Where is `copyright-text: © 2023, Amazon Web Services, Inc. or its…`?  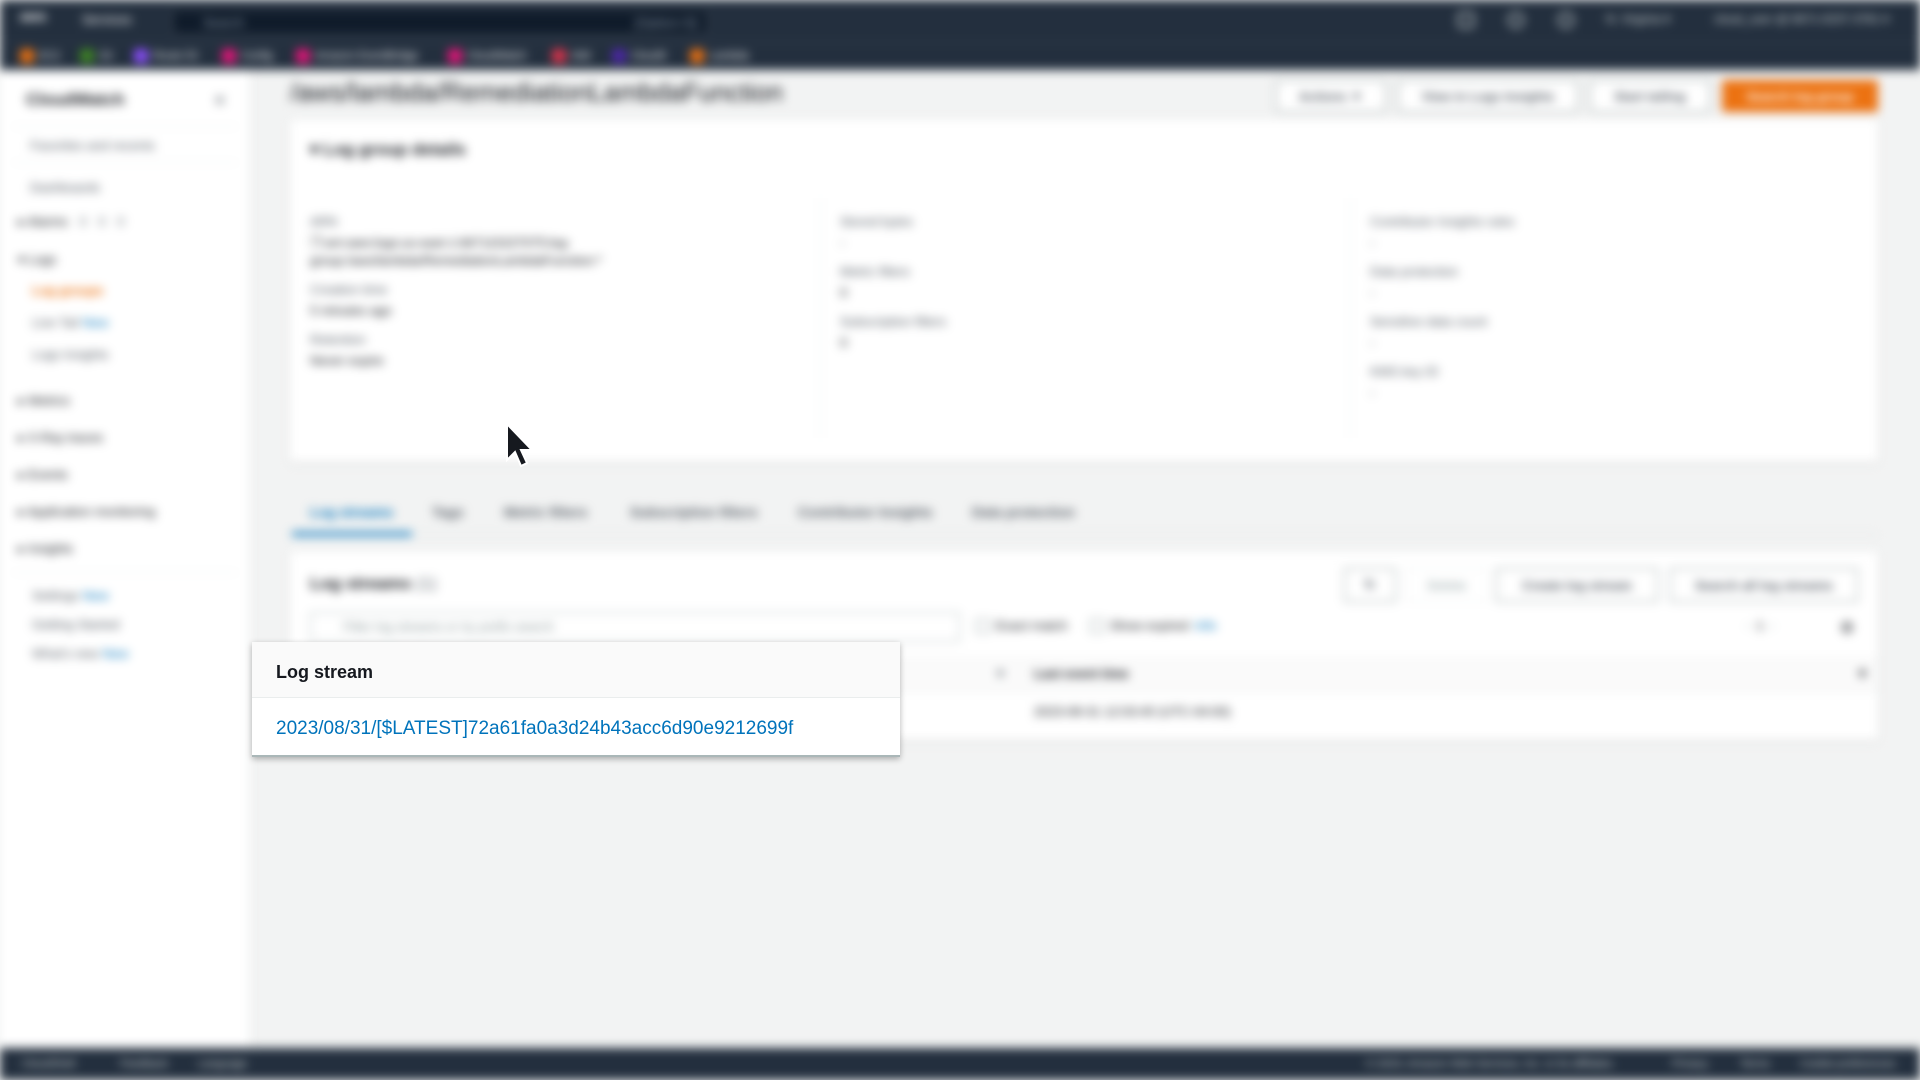 copyright-text: © 2023, Amazon Web Services, Inc. or its… is located at coordinates (1491, 1064).